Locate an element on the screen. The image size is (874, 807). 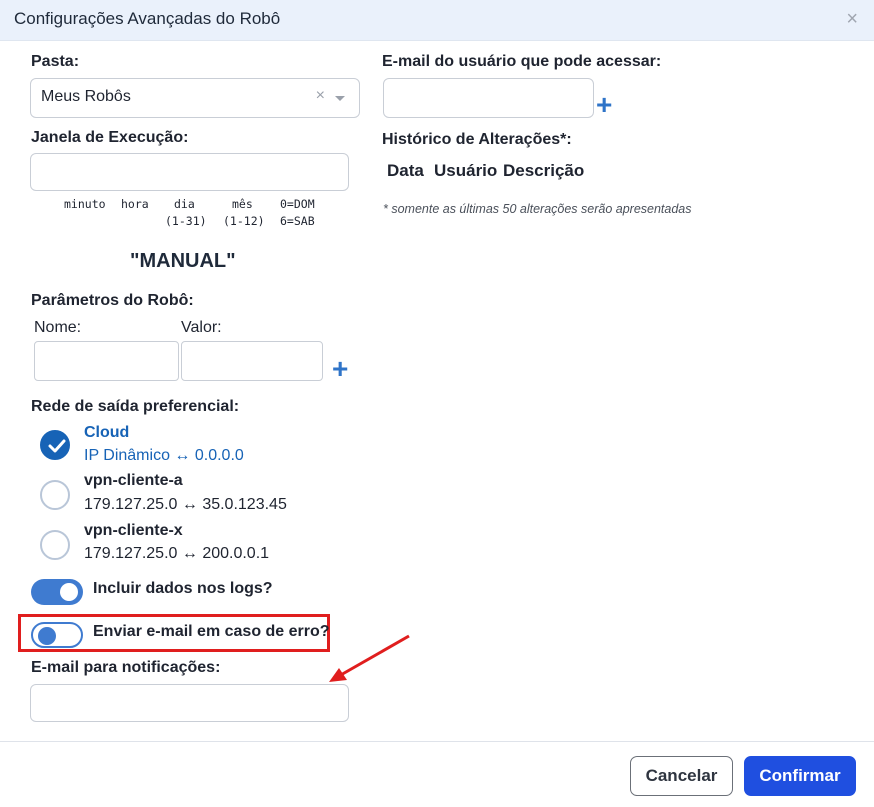
param-value-input is located at coordinates (252, 361).